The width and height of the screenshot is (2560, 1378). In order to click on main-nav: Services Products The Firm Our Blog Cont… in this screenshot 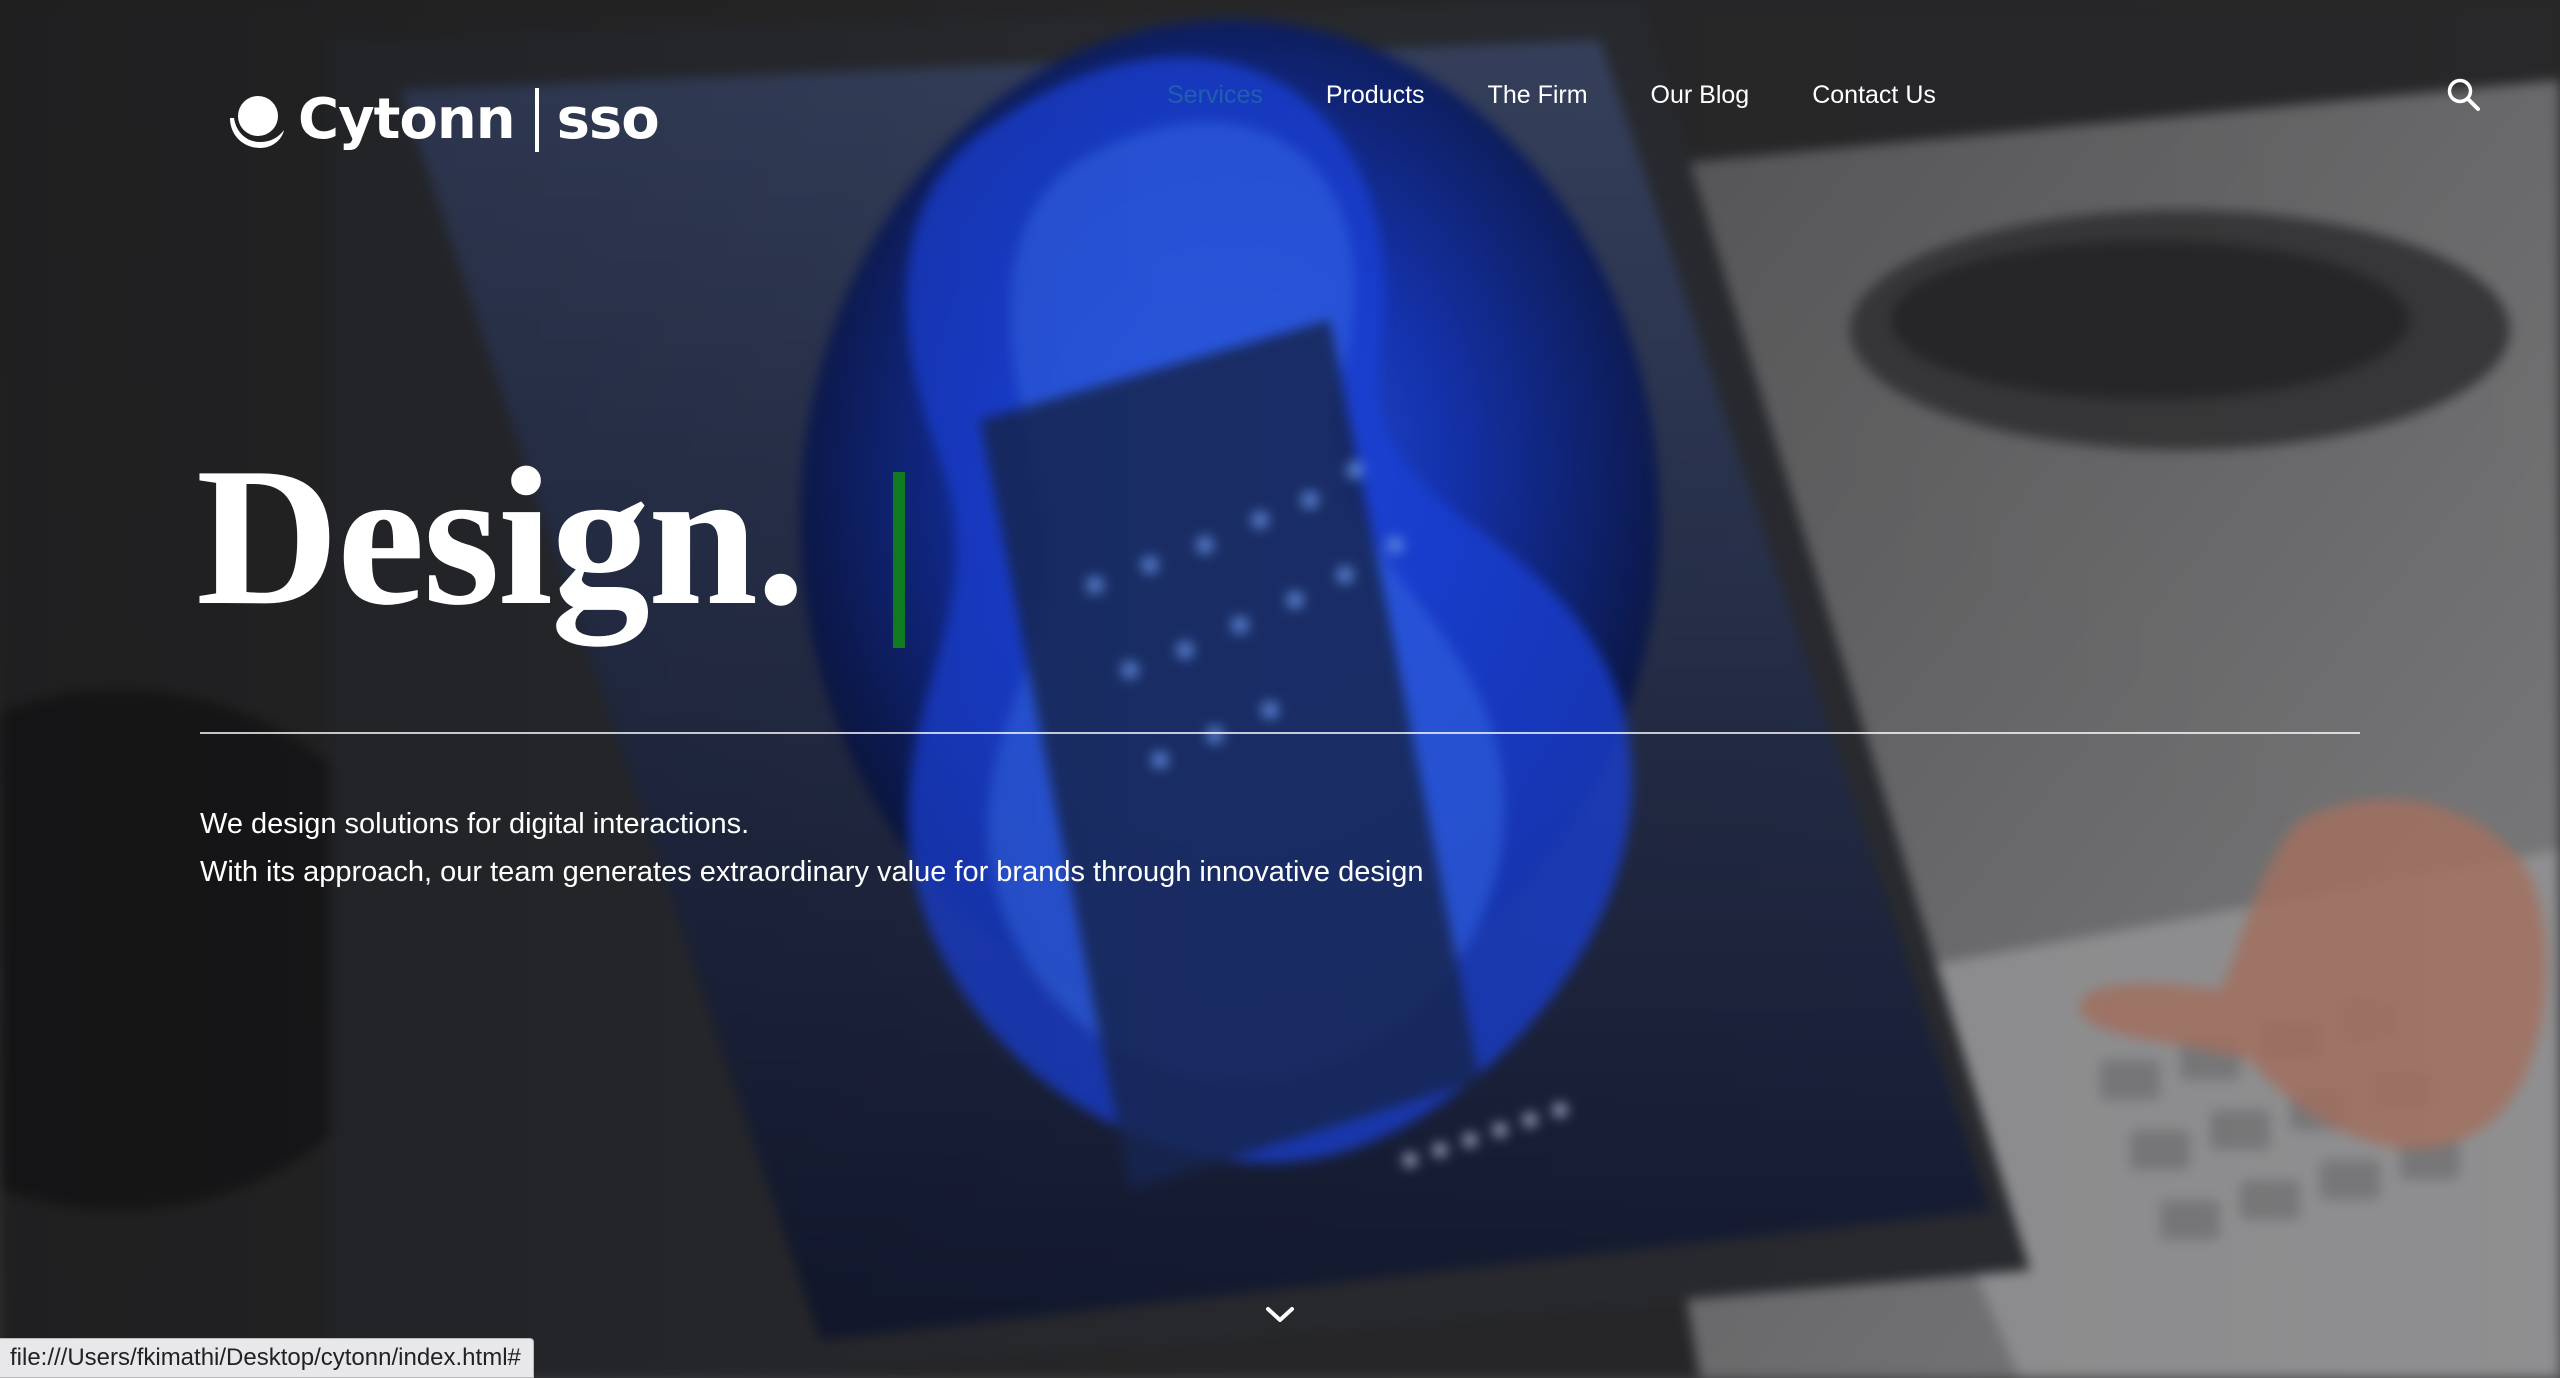, I will do `click(1551, 95)`.